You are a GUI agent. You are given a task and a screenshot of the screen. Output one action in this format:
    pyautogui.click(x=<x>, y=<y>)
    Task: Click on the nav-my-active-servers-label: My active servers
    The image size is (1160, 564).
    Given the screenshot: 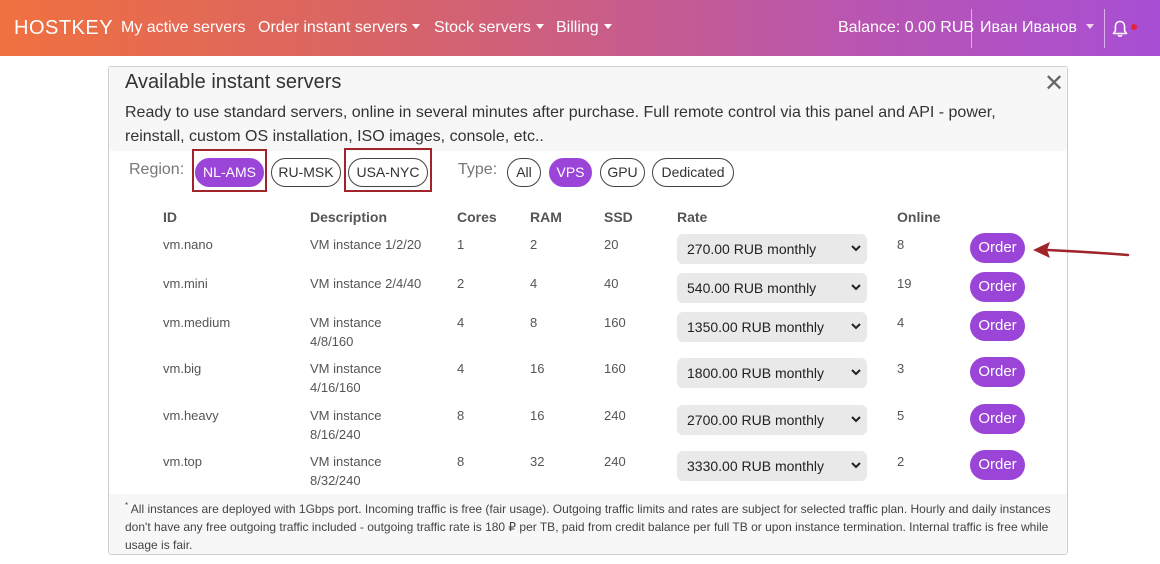 What is the action you would take?
    pyautogui.click(x=183, y=27)
    